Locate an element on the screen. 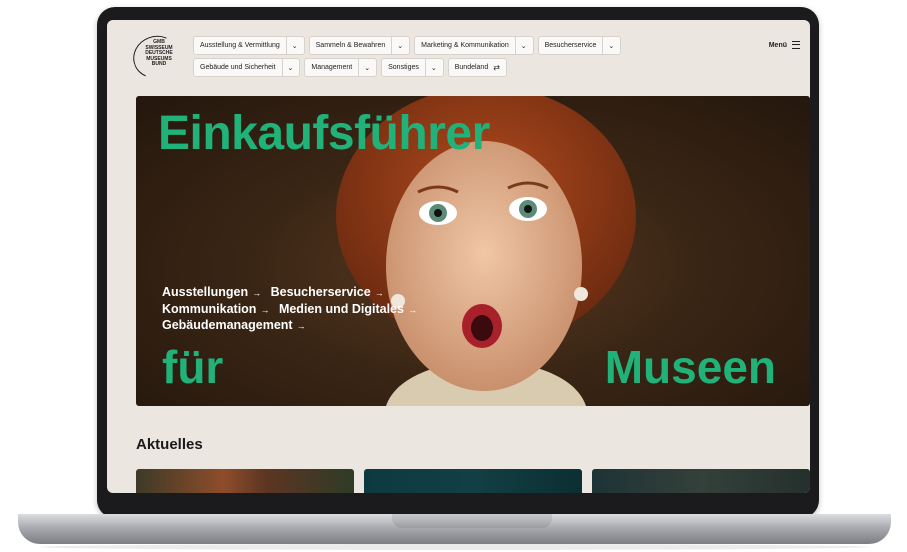 This screenshot has height=552, width=907. nav-item-besucherservice: Besucherservice ⌄ is located at coordinates (579, 45).